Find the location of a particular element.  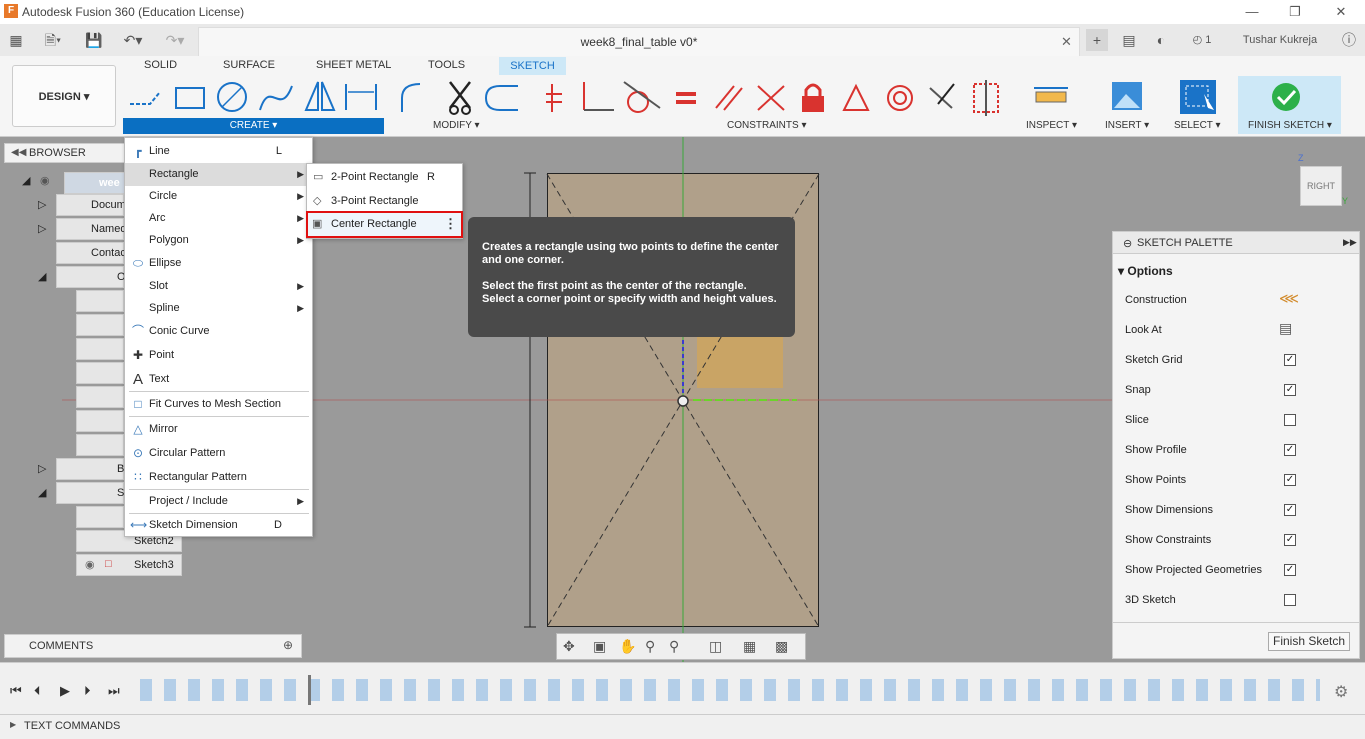

options-section: ▾ Options is located at coordinates (1145, 271).